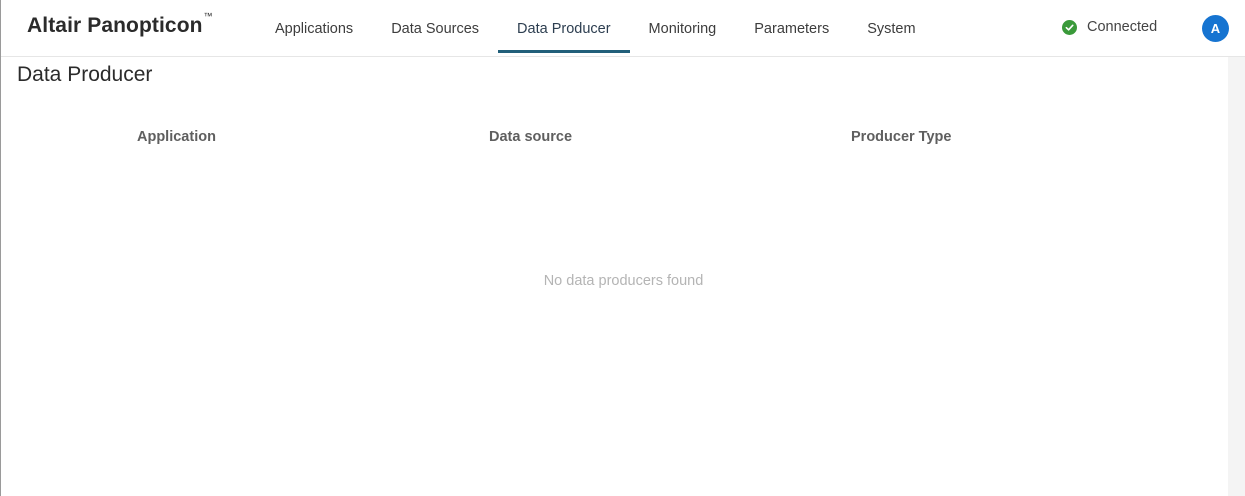 This screenshot has height=496, width=1245. Describe the element at coordinates (208, 16) in the screenshot. I see `trademark-mark: ™` at that location.